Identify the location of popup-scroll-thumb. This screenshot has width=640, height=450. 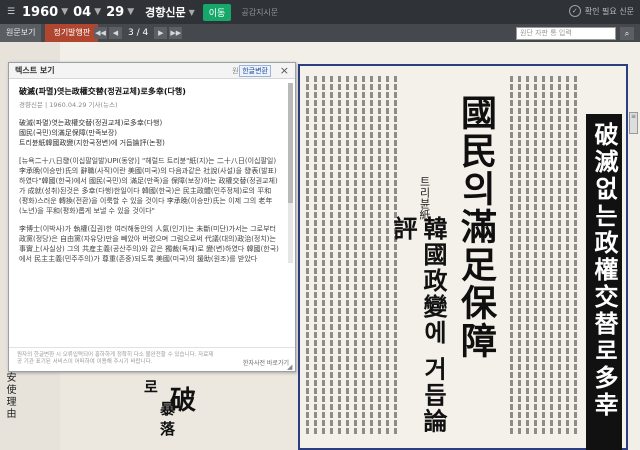
(290, 143).